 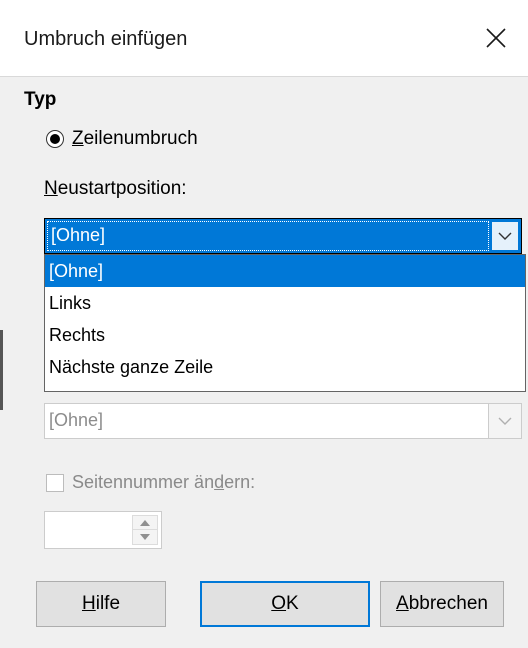 I want to click on arrow-up-icon, so click(x=145, y=522).